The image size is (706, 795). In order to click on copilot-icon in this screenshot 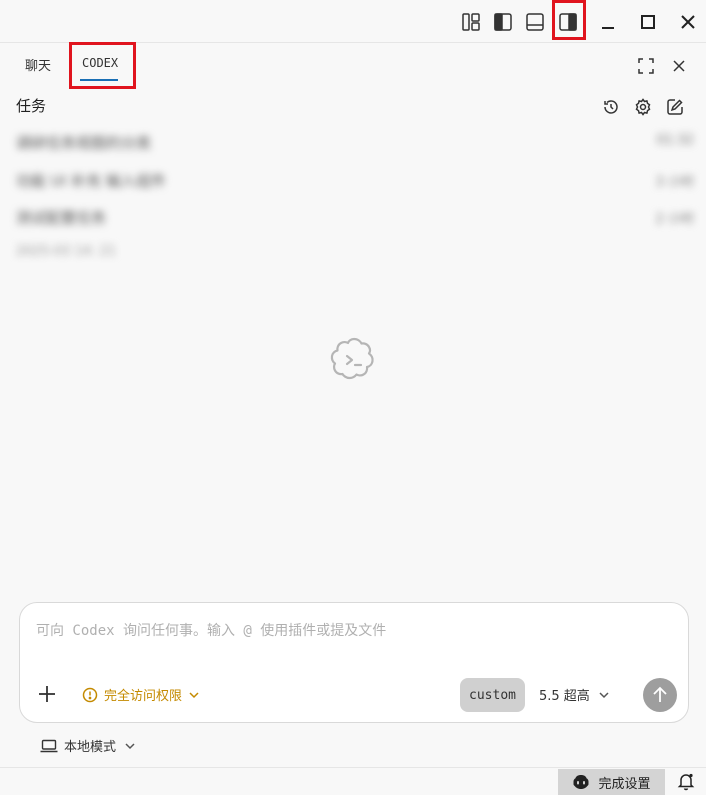, I will do `click(581, 782)`.